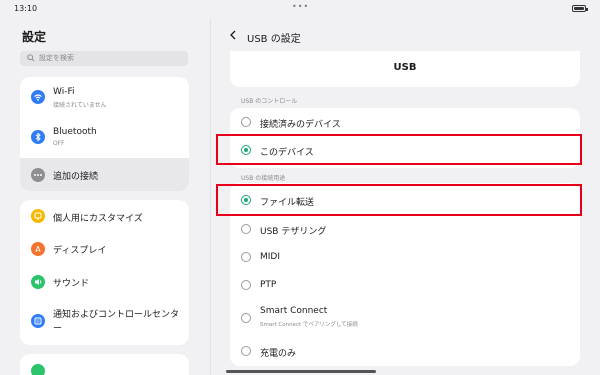  I want to click on wifi-icon, so click(38, 97).